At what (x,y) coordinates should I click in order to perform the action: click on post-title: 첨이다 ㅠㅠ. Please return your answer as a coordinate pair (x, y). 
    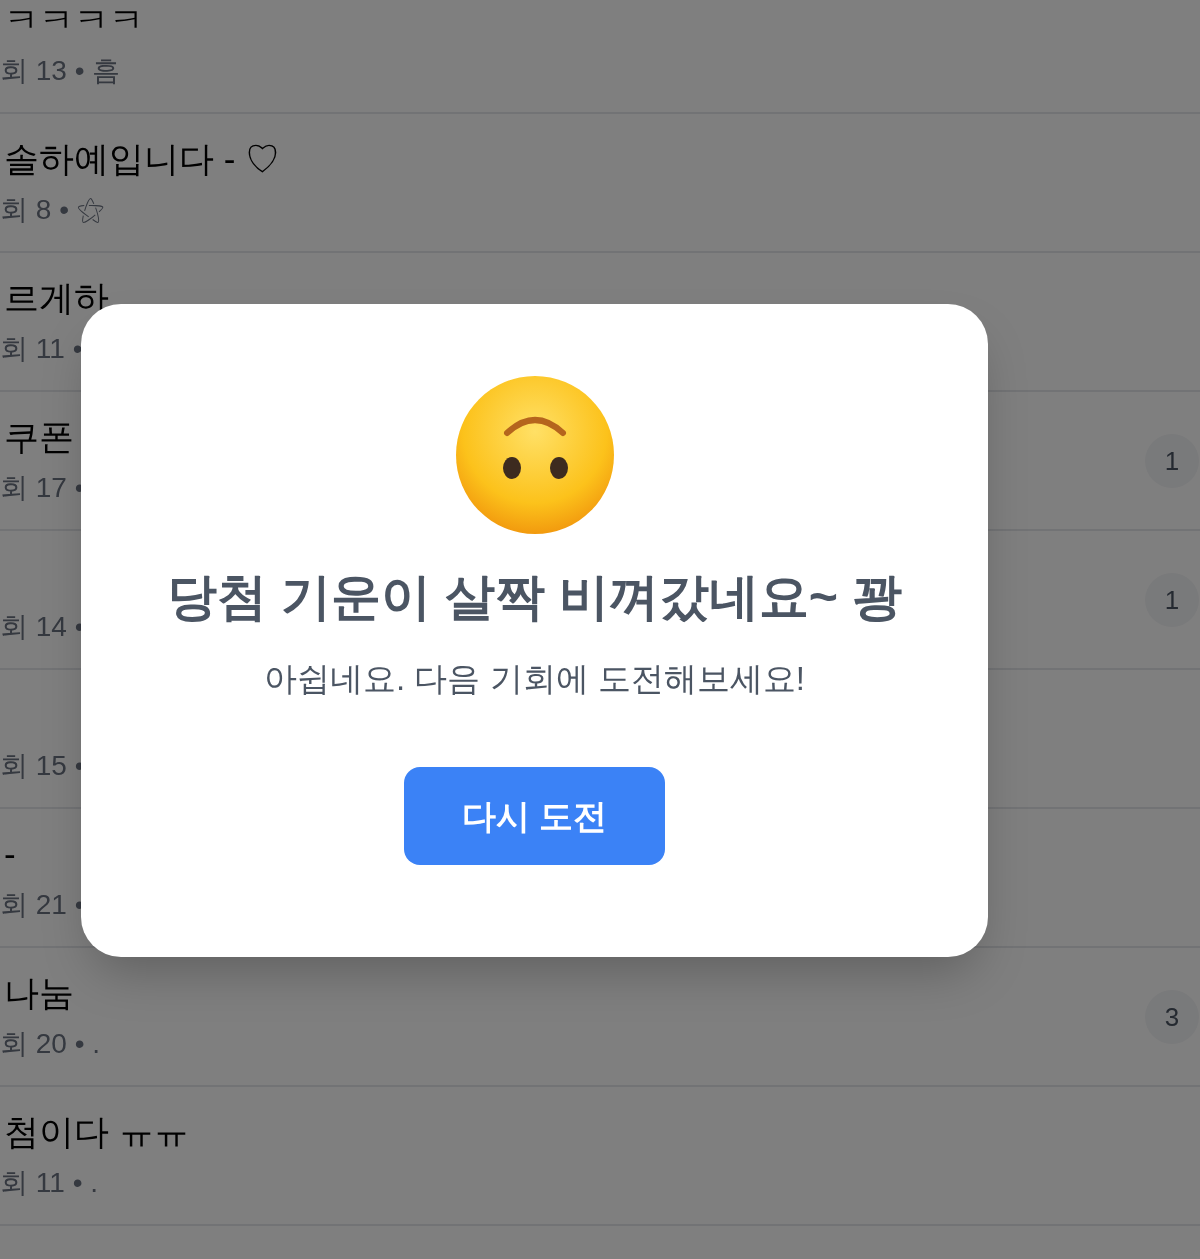
    Looking at the image, I should click on (96, 1131).